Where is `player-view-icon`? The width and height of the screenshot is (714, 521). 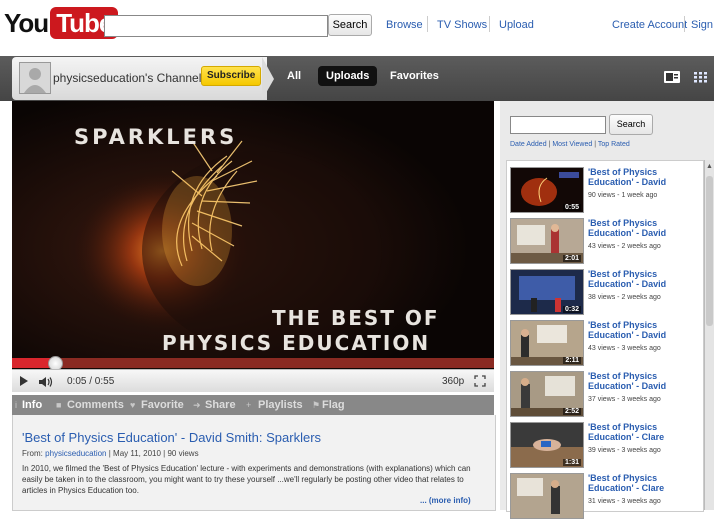
player-view-icon is located at coordinates (672, 79).